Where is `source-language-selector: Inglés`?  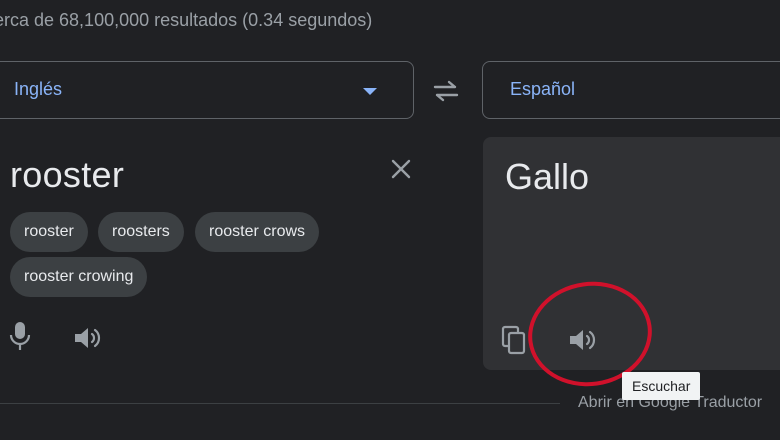
source-language-selector: Inglés is located at coordinates (207, 90).